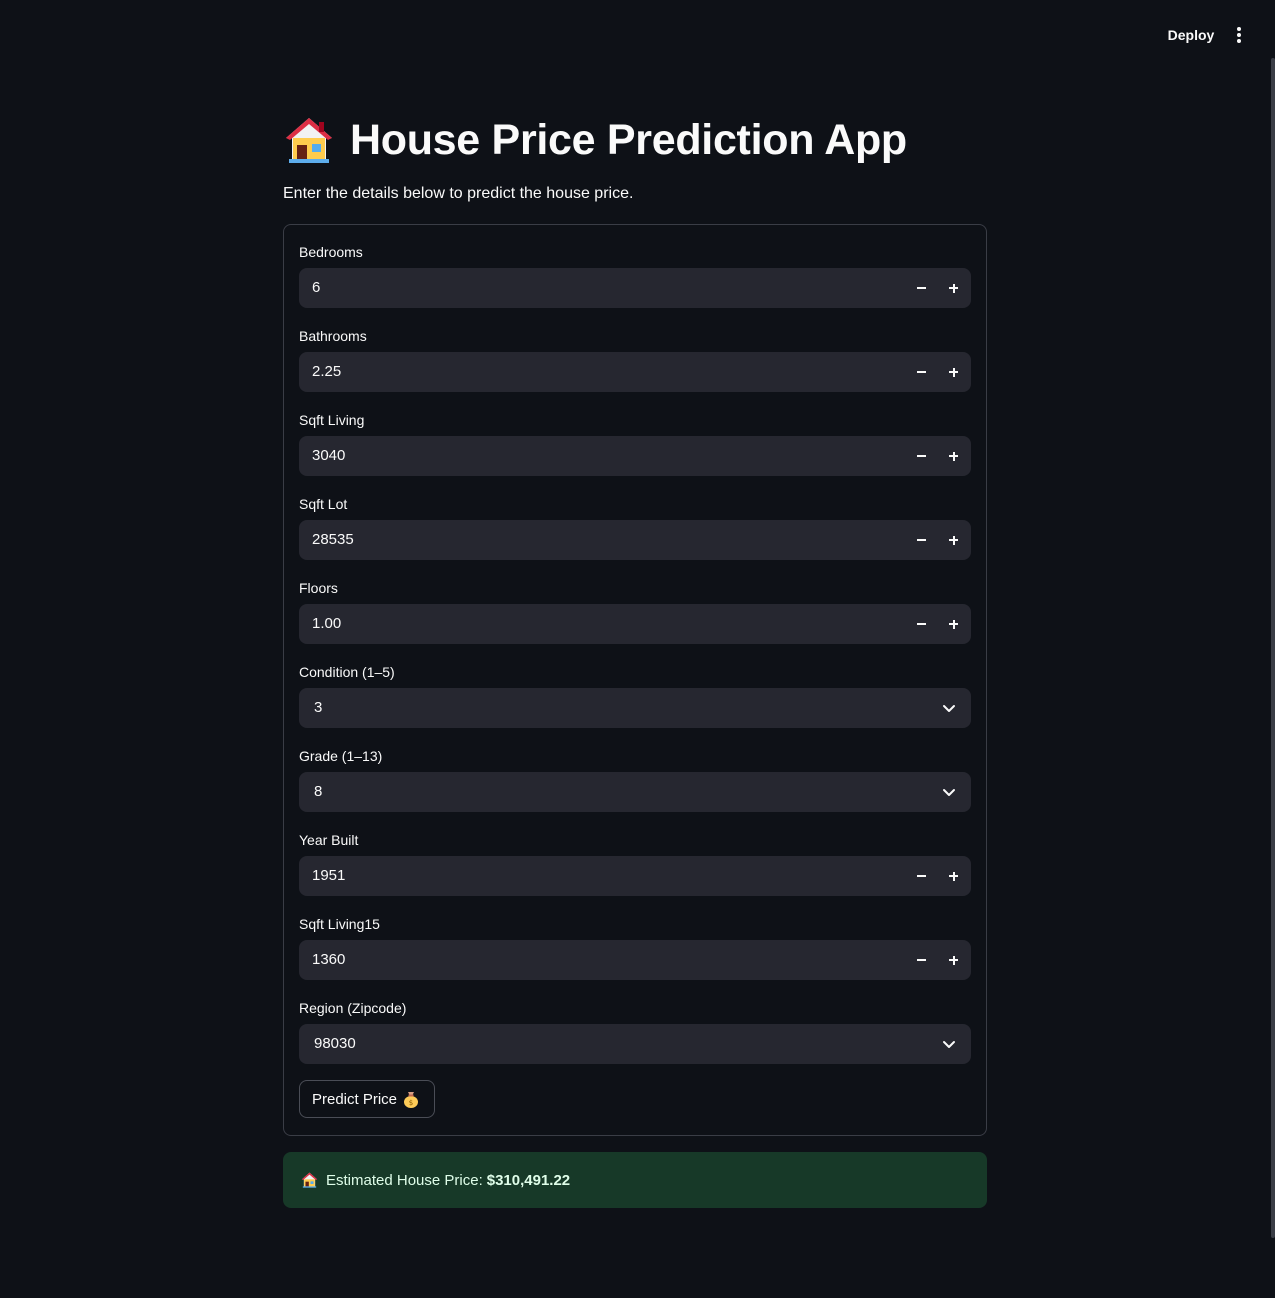  What do you see at coordinates (637, 30) in the screenshot?
I see `top-bar: Deploy` at bounding box center [637, 30].